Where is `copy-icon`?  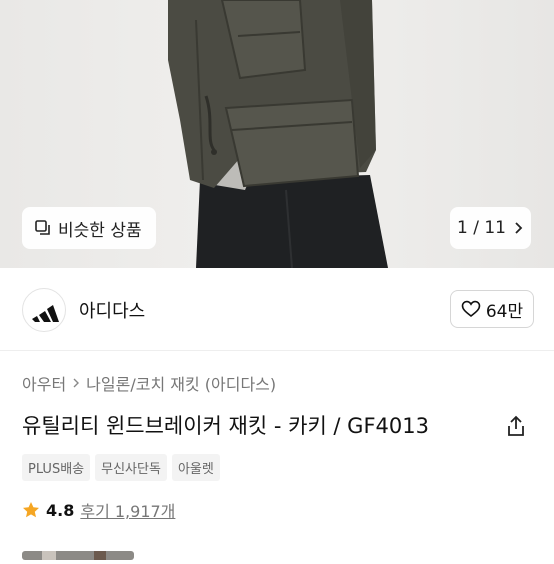
copy-icon is located at coordinates (42, 227).